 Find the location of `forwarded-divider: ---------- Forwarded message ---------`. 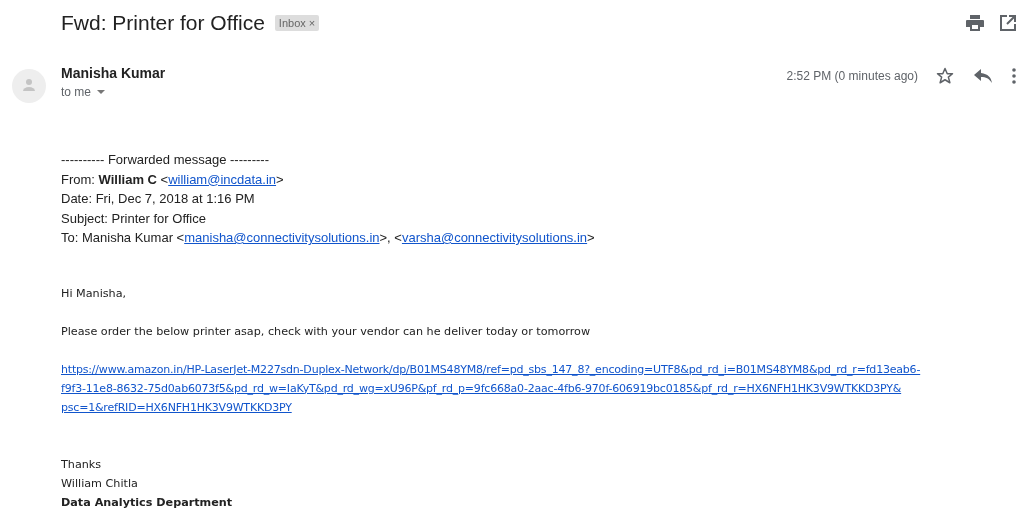

forwarded-divider: ---------- Forwarded message --------- is located at coordinates (165, 160).